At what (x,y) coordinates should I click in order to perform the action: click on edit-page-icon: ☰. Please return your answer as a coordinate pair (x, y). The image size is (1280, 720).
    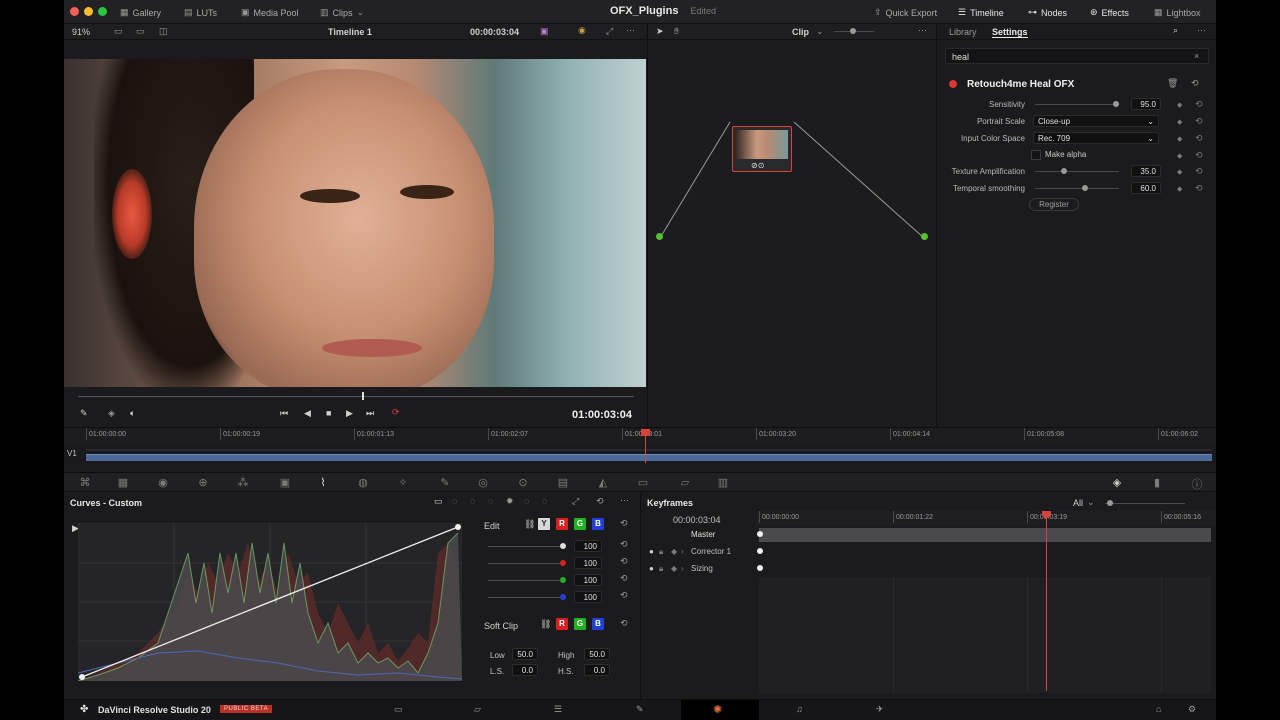
    Looking at the image, I should click on (558, 709).